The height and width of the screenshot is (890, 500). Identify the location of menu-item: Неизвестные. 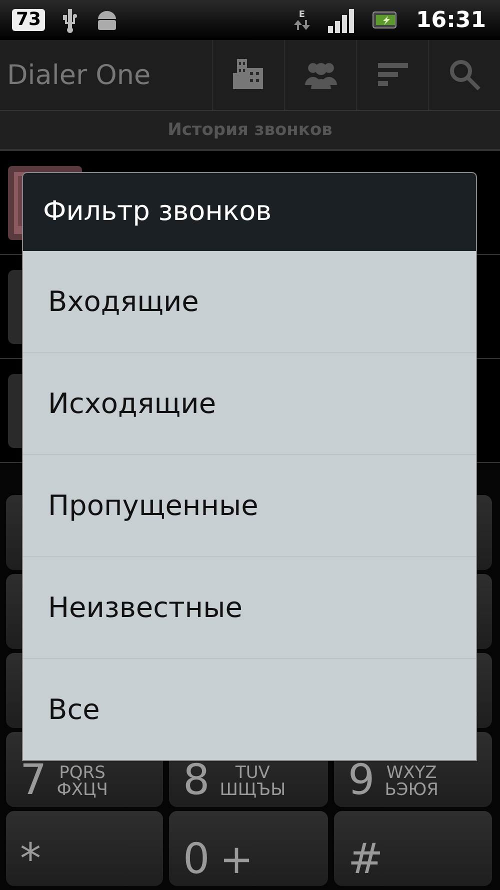
(249, 608).